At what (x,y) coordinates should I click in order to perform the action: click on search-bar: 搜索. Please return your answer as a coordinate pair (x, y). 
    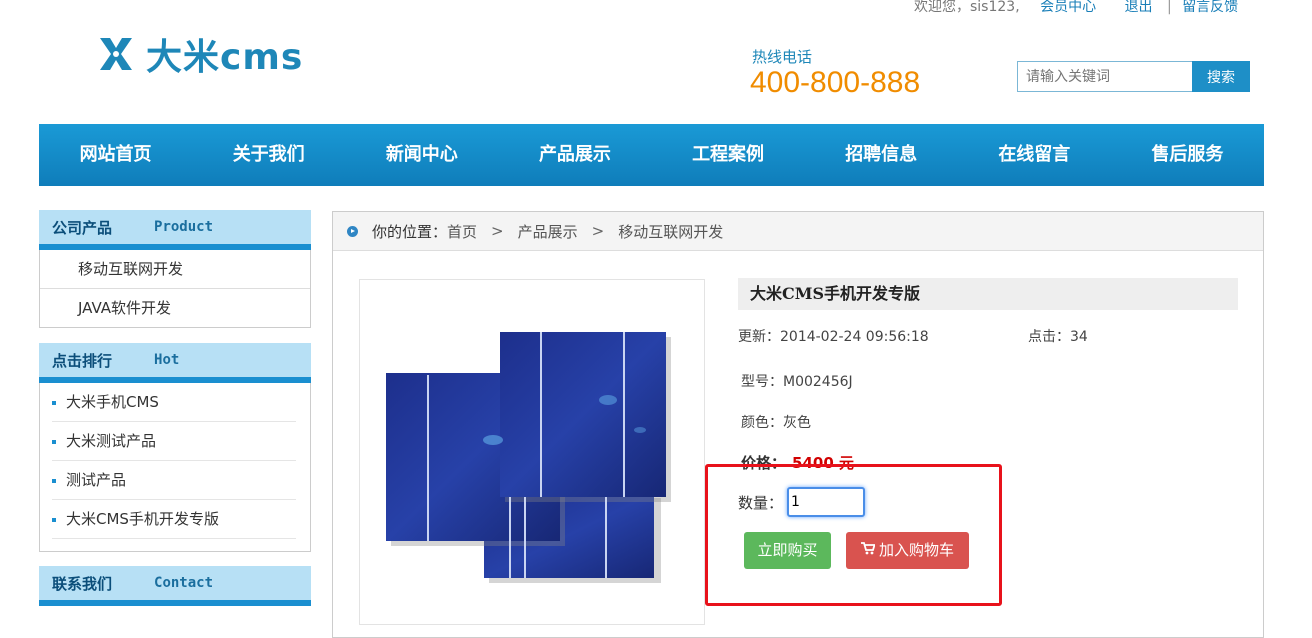
    Looking at the image, I should click on (1134, 76).